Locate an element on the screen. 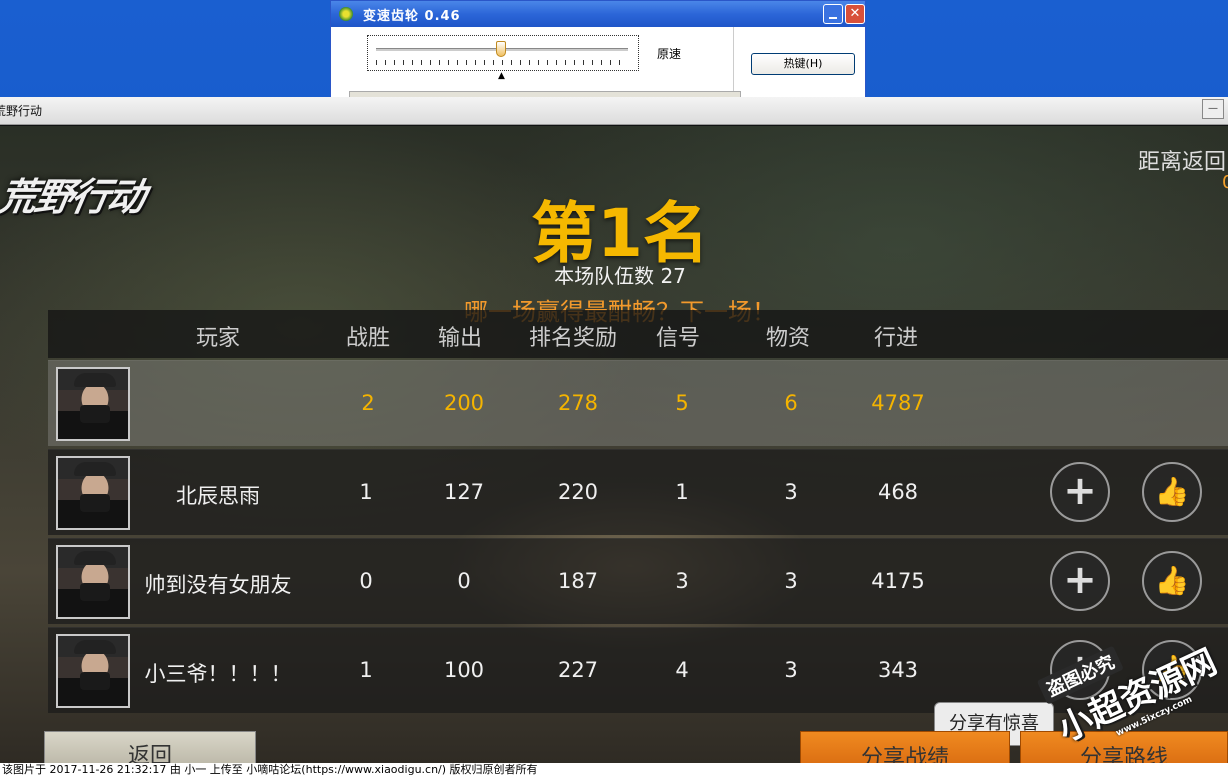 The height and width of the screenshot is (777, 1228). wins-value: 2 is located at coordinates (368, 403).